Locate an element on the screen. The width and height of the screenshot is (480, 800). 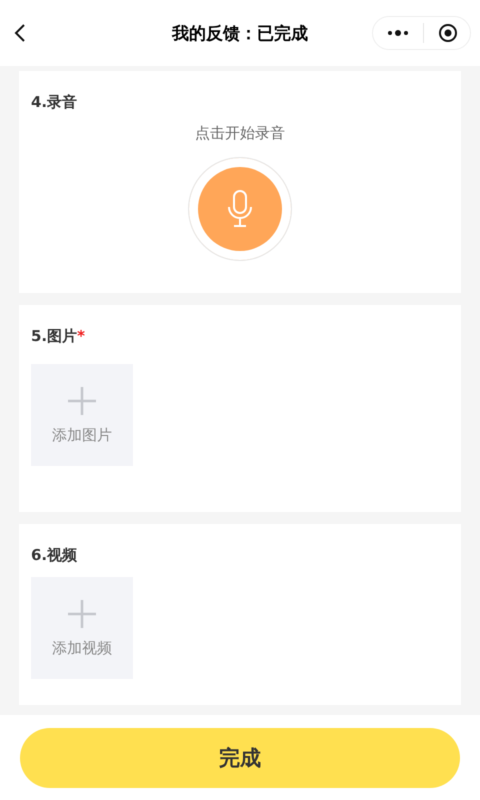
finish-button: 完成 is located at coordinates (240, 758).